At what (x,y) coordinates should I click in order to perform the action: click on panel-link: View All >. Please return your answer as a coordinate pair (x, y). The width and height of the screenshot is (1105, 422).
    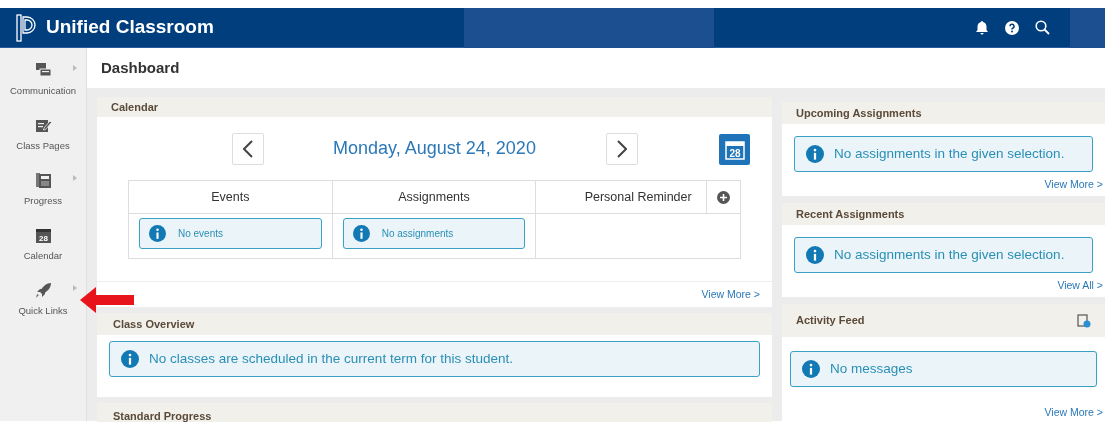
    Looking at the image, I should click on (1080, 286).